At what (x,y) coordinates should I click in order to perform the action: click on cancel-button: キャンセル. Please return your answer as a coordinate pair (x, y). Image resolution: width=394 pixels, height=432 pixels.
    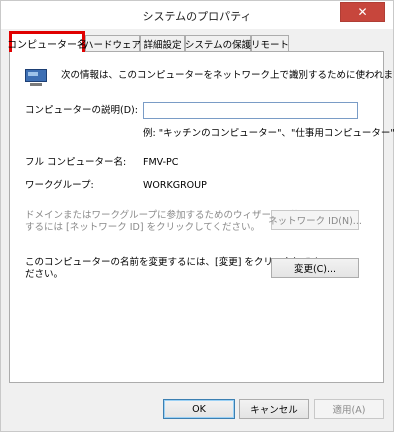
    Looking at the image, I should click on (274, 409).